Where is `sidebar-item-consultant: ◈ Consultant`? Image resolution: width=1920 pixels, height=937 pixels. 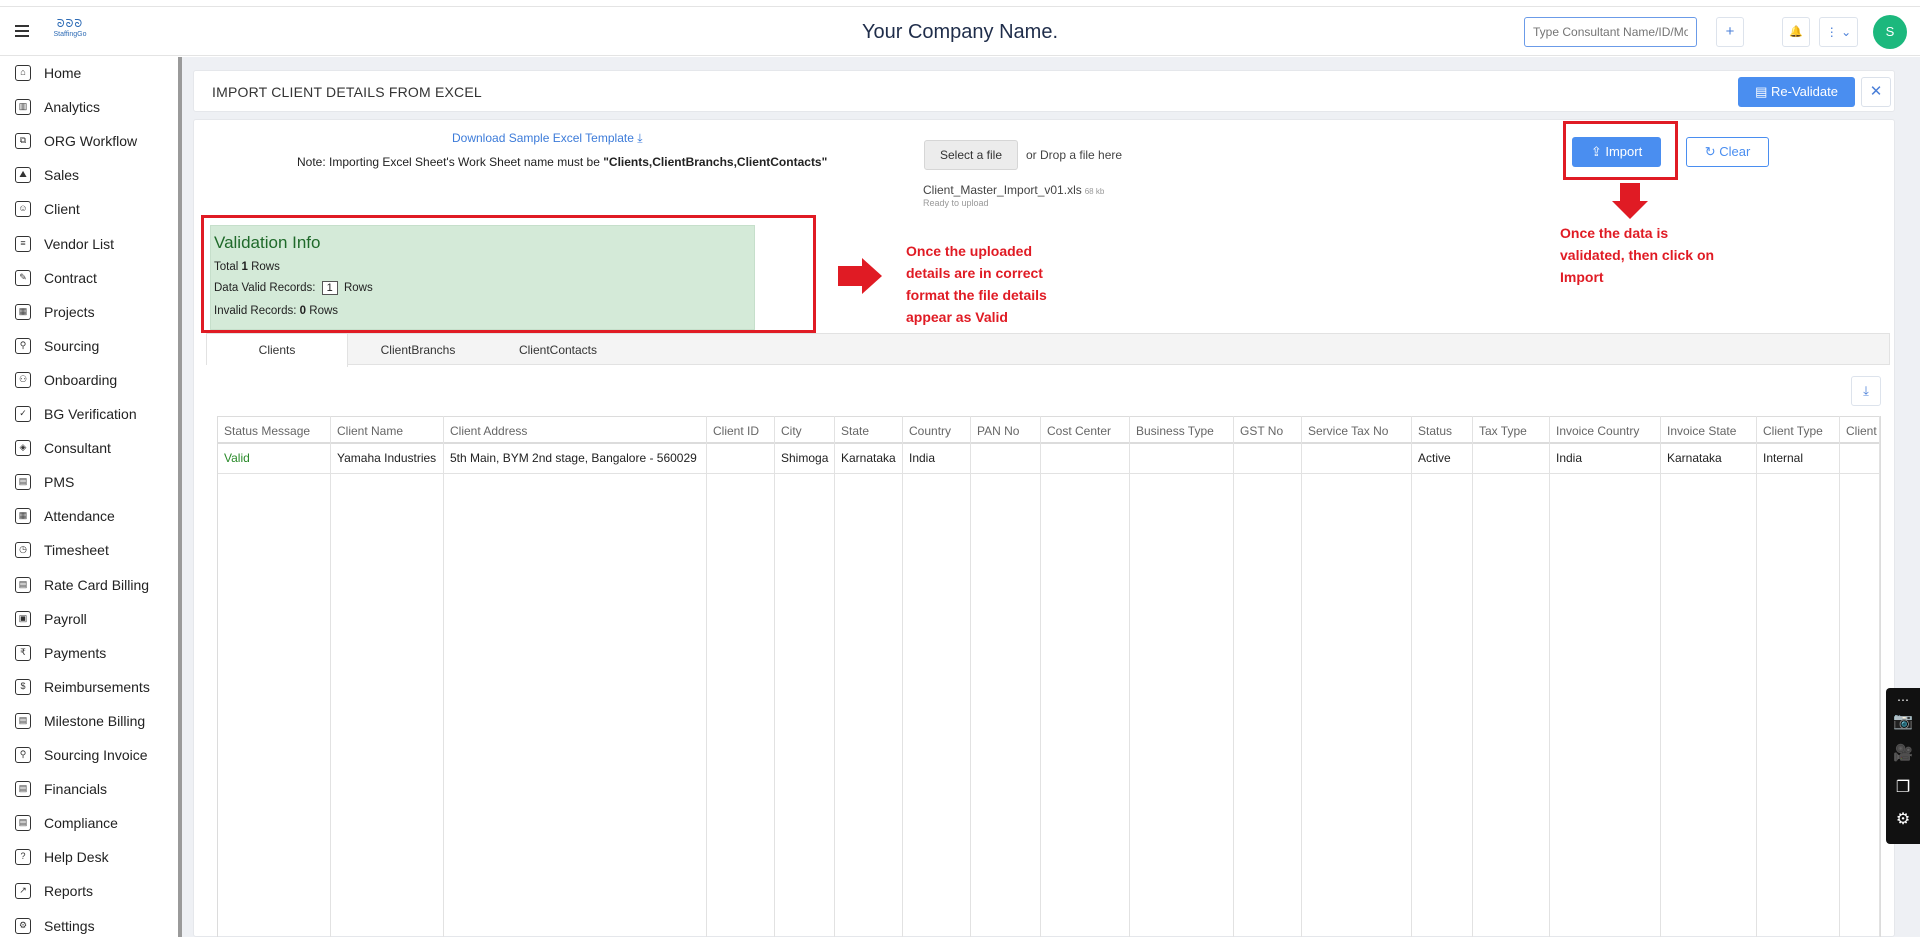
sidebar-item-consultant: ◈ Consultant is located at coordinates (88, 448).